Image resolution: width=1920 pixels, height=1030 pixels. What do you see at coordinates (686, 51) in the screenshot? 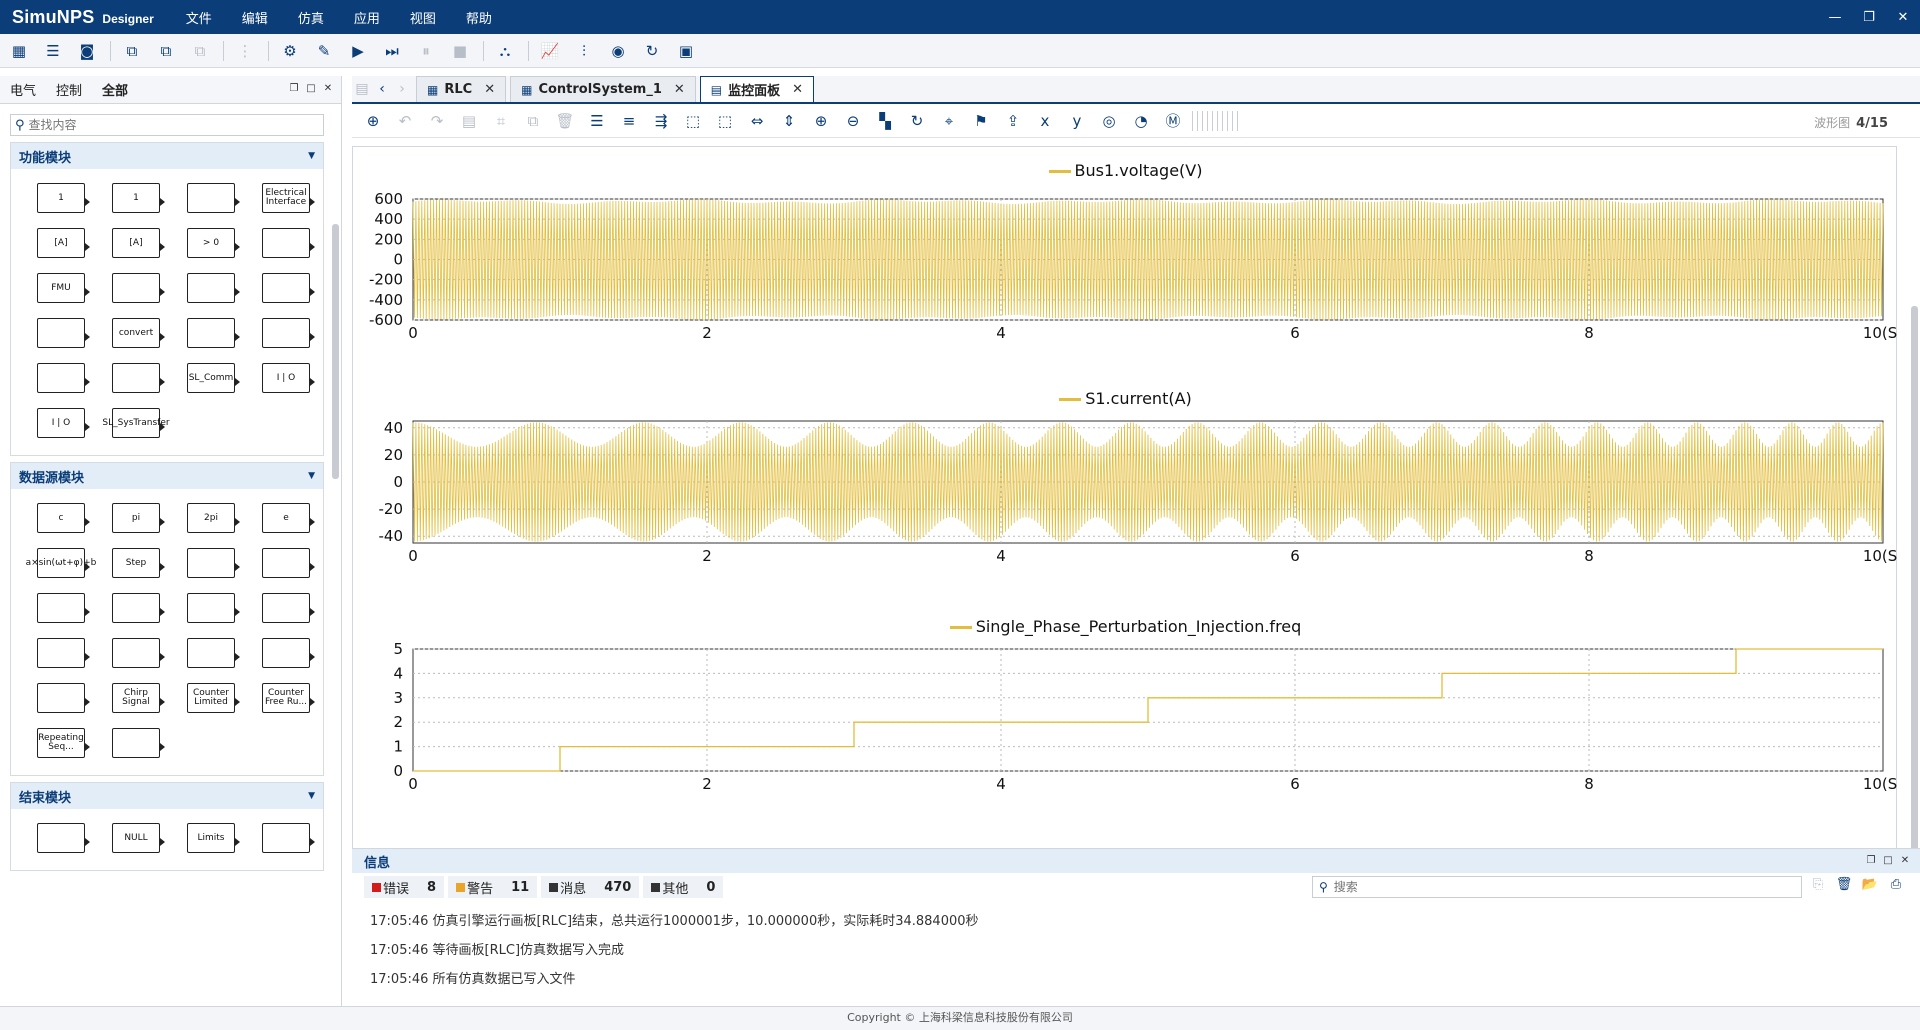
I see `chip-icon: ▣` at bounding box center [686, 51].